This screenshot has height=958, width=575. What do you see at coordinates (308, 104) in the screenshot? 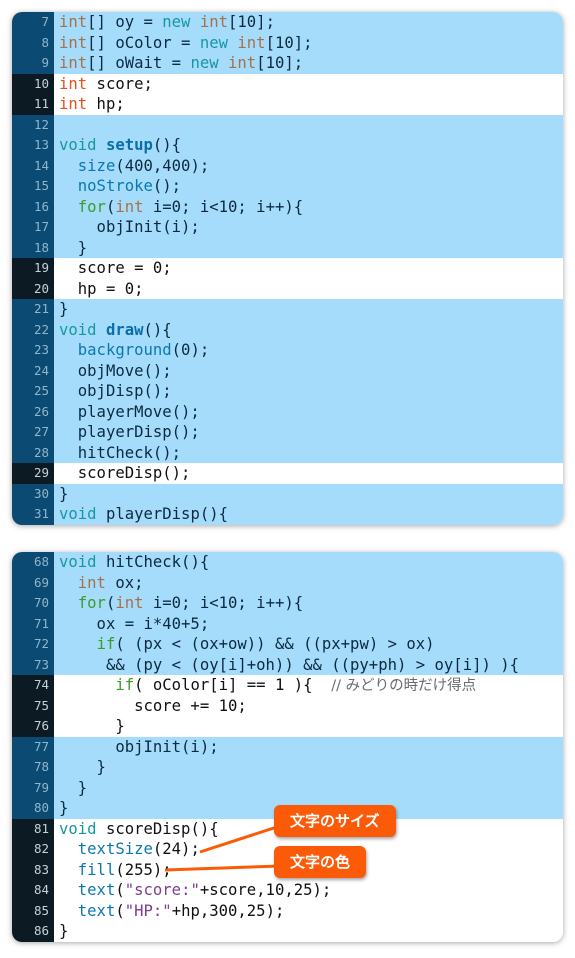
I see `code-text: int hp;` at bounding box center [308, 104].